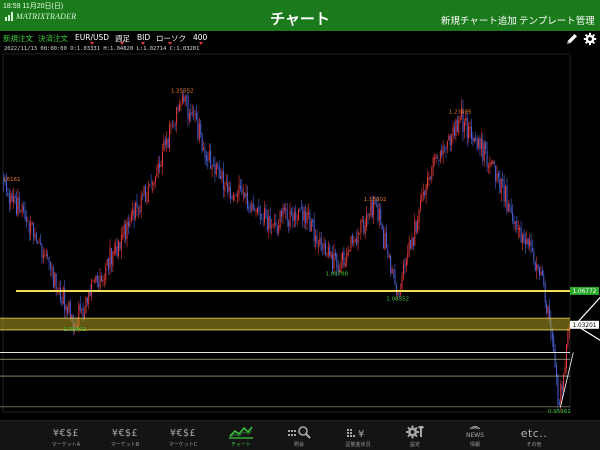 The image size is (600, 450). I want to click on nav-market-b: ¥€$£ マーケットB, so click(125, 435).